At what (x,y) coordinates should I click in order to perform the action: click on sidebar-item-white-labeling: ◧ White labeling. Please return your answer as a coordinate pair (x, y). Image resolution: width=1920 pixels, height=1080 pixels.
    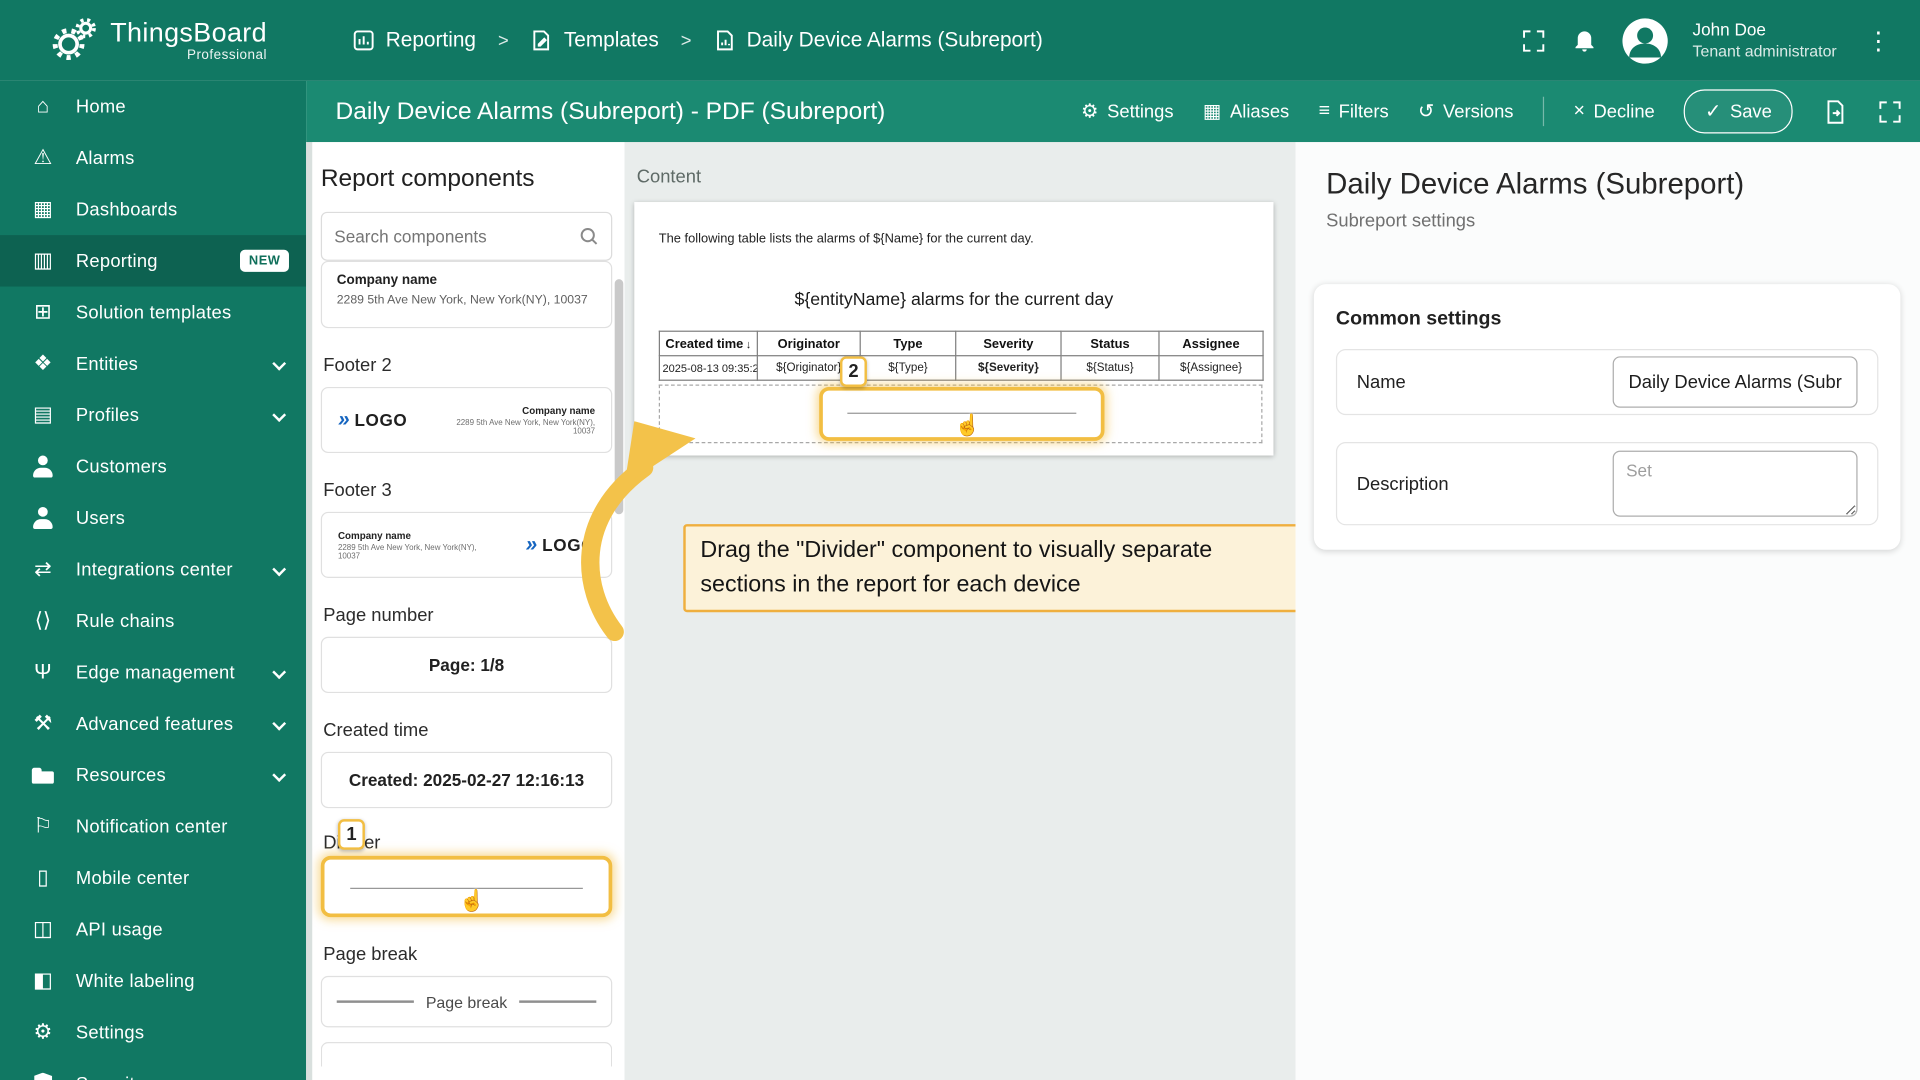
    Looking at the image, I should click on (153, 980).